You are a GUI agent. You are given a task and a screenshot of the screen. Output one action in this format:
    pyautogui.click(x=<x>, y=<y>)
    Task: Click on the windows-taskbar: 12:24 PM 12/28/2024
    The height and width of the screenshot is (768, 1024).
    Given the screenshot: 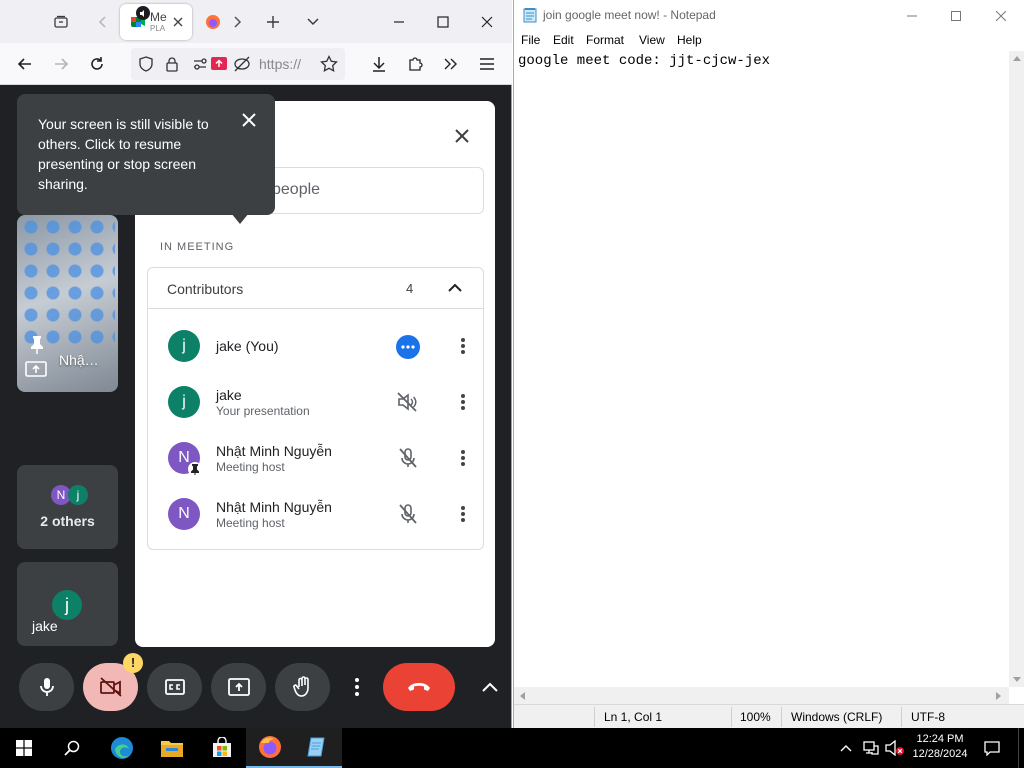 What is the action you would take?
    pyautogui.click(x=512, y=748)
    